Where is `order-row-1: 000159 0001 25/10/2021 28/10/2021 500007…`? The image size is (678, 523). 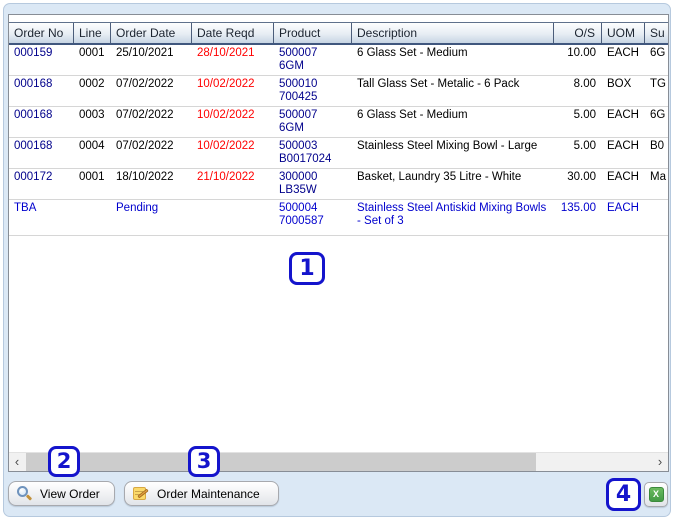
order-row-1: 000159 0001 25/10/2021 28/10/2021 500007… is located at coordinates (338, 60).